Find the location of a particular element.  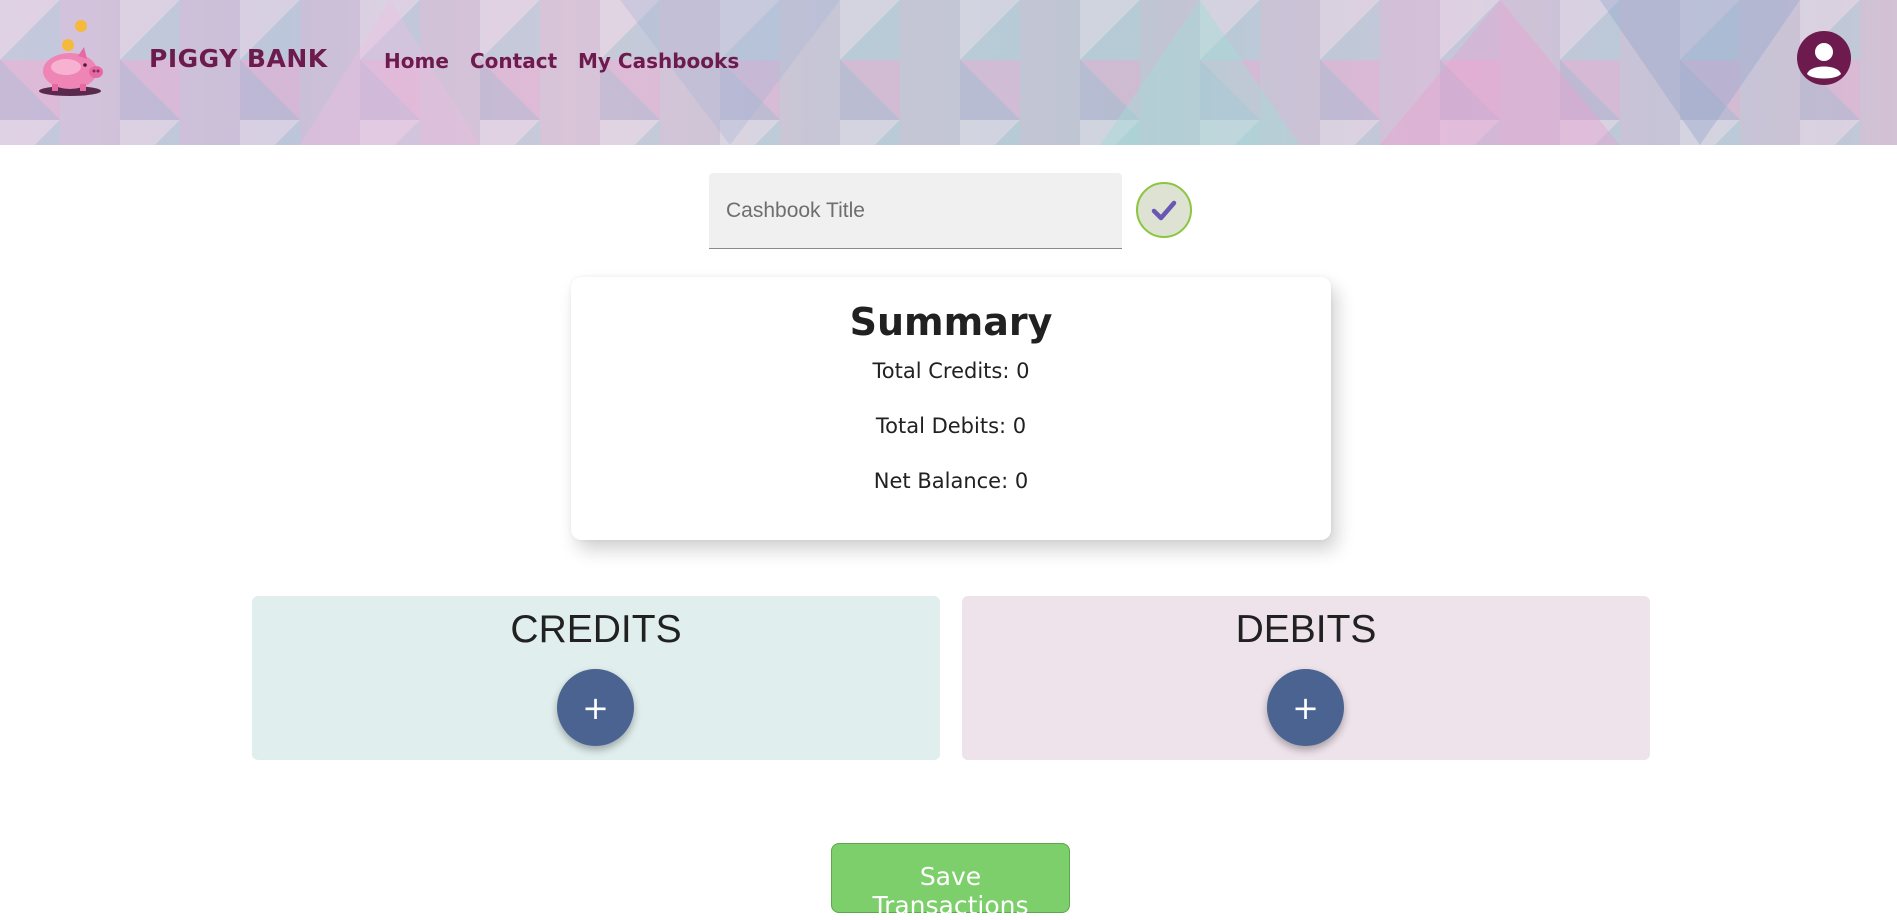

debits-title: DEBITS is located at coordinates (1306, 629).